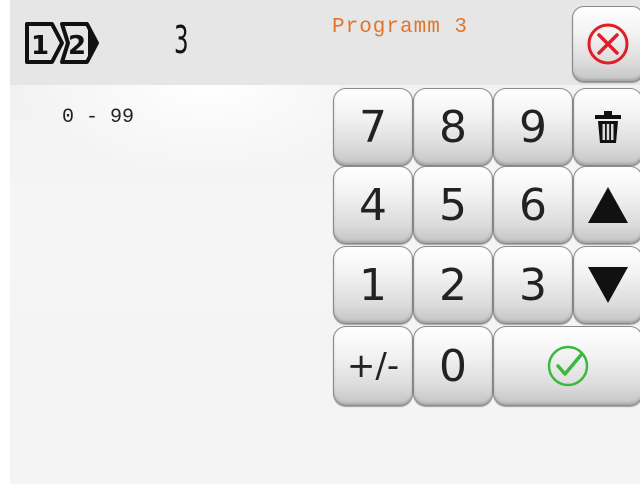 This screenshot has width=640, height=484. I want to click on svg-text: 2, so click(77, 46).